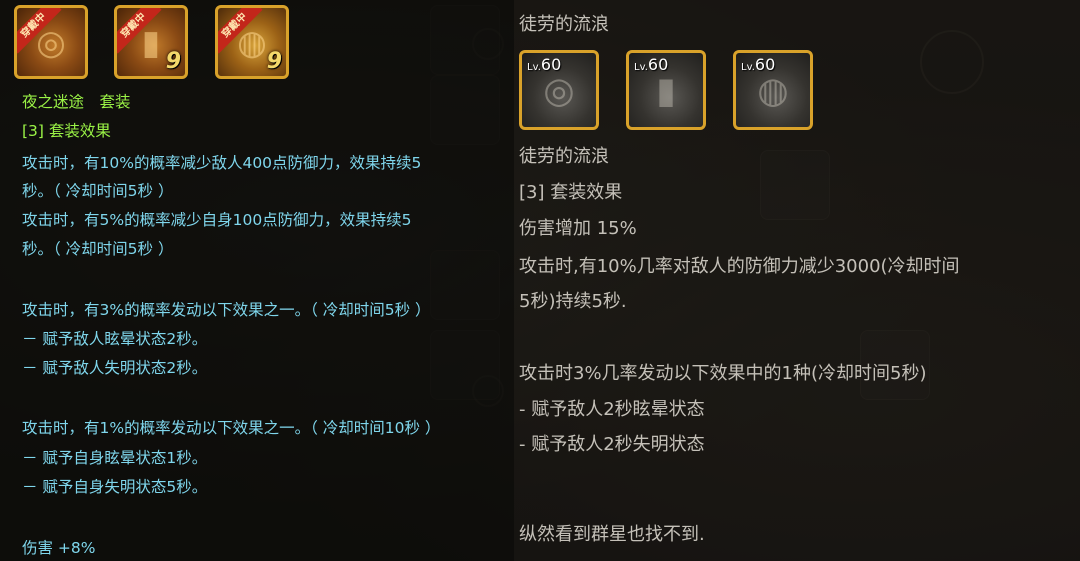 This screenshot has height=561, width=1080. I want to click on compare-set-title: 徒劳的流浪, so click(564, 24).